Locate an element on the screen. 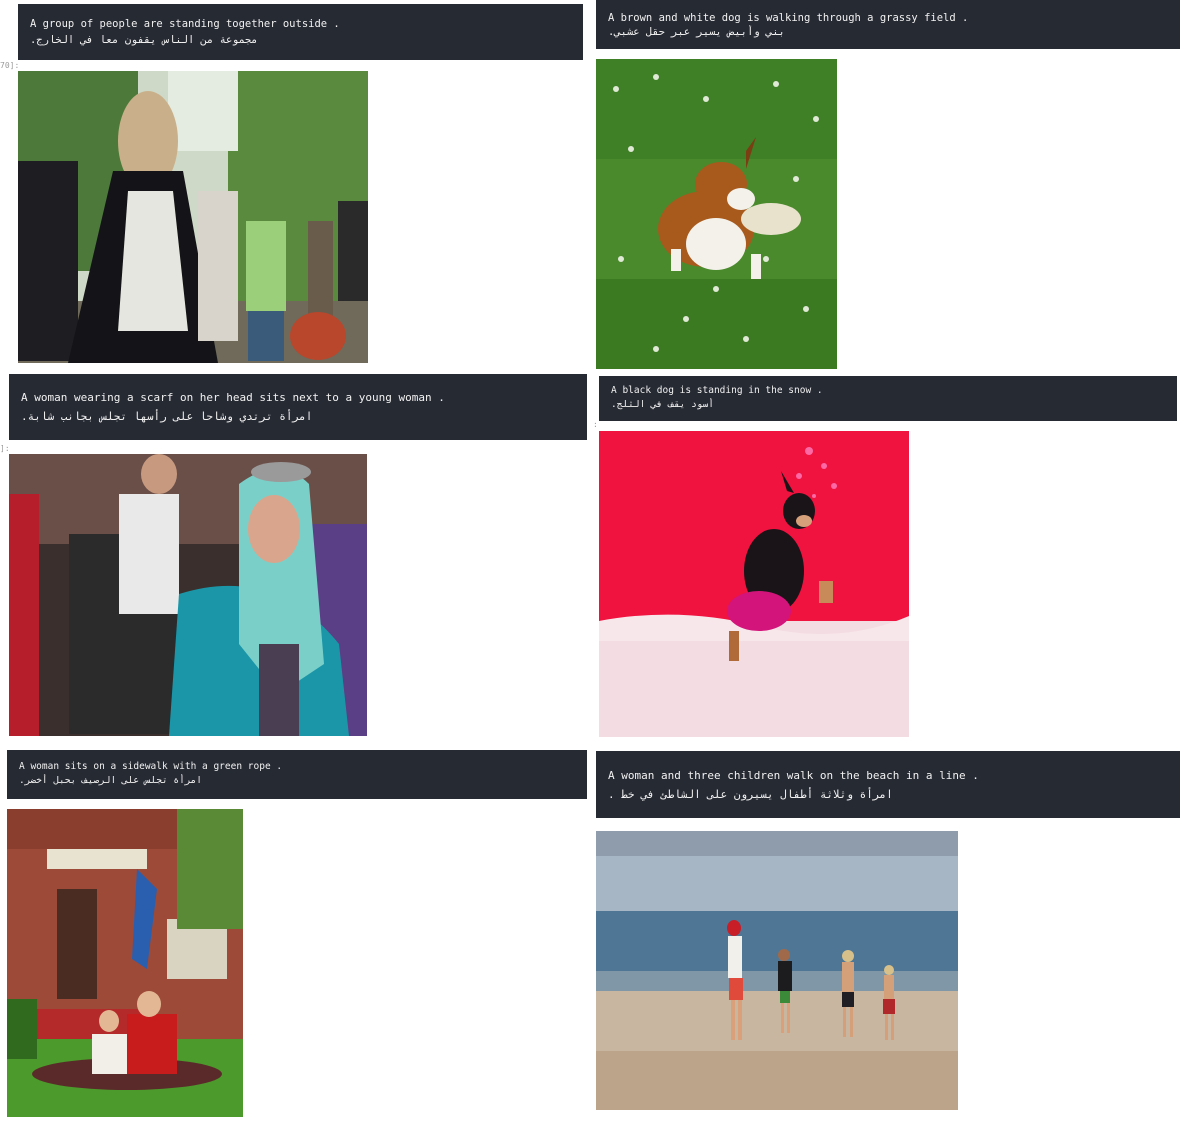 The height and width of the screenshot is (1122, 1184). cell-label: 70]: is located at coordinates (10, 65).